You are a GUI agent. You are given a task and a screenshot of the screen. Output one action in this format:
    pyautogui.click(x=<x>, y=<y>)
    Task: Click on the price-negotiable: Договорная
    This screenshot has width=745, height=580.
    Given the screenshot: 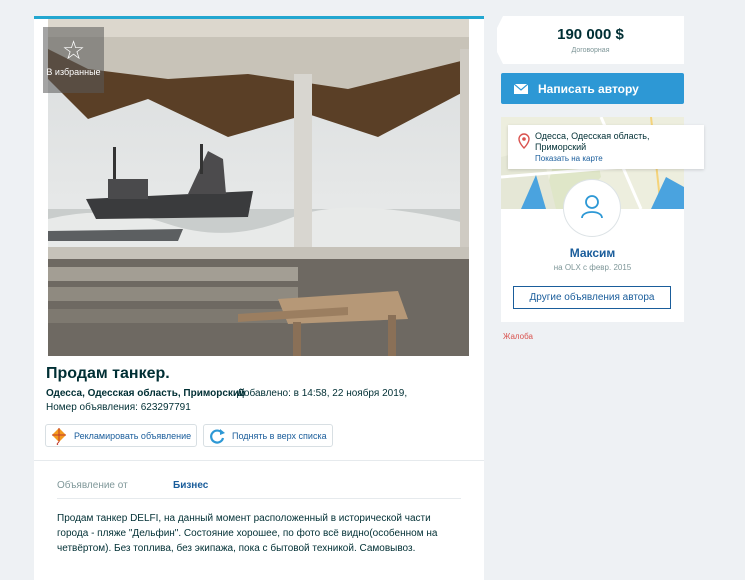 What is the action you would take?
    pyautogui.click(x=590, y=50)
    